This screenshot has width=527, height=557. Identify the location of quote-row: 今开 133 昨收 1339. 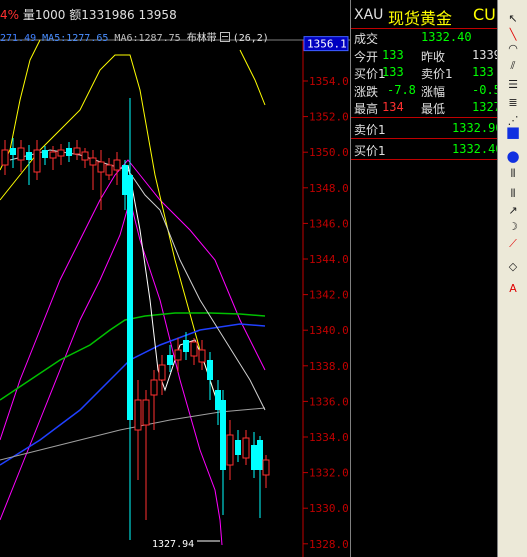
(426, 56).